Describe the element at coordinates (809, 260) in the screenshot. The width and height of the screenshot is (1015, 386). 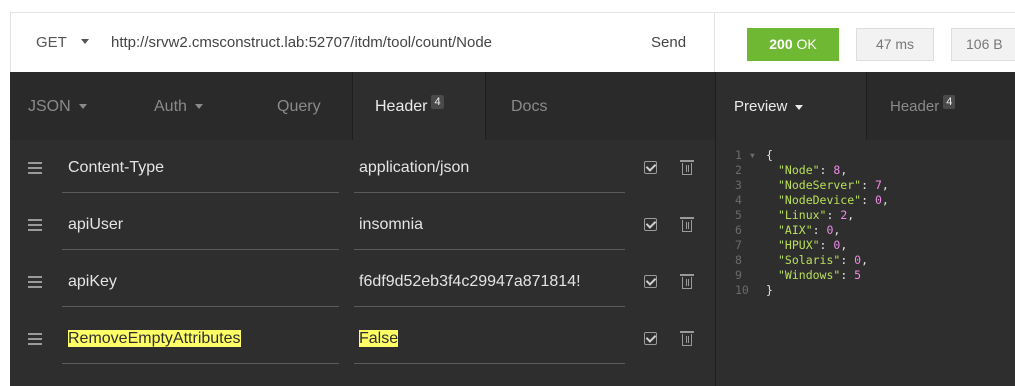
I see `json-key: "Solaris"` at that location.